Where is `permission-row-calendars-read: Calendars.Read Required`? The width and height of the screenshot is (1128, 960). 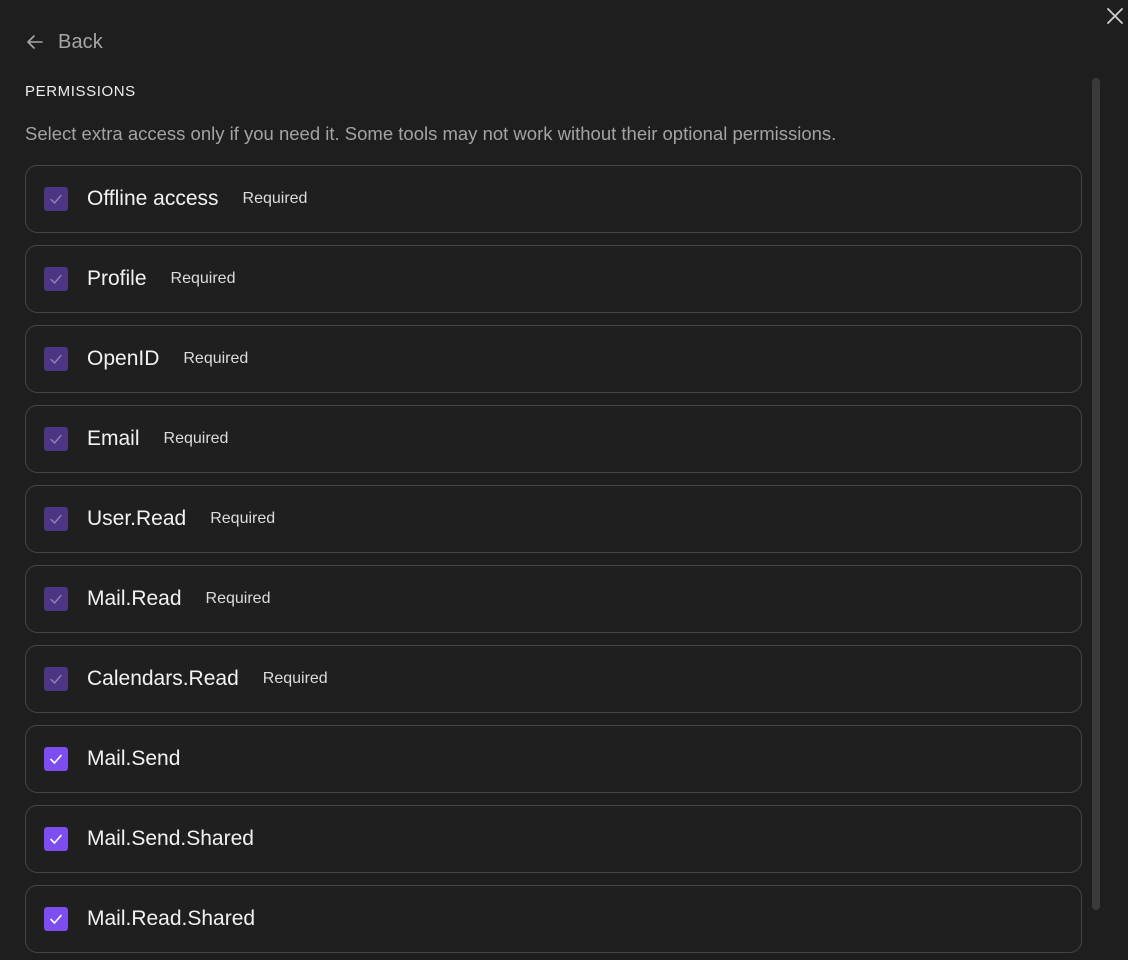 permission-row-calendars-read: Calendars.Read Required is located at coordinates (553, 679).